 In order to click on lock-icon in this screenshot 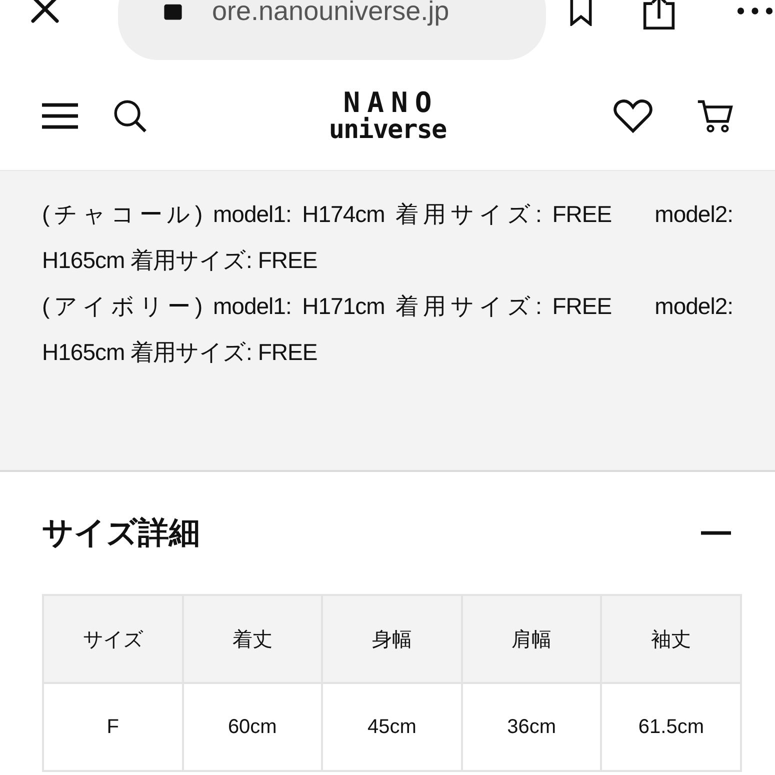, I will do `click(173, 11)`.